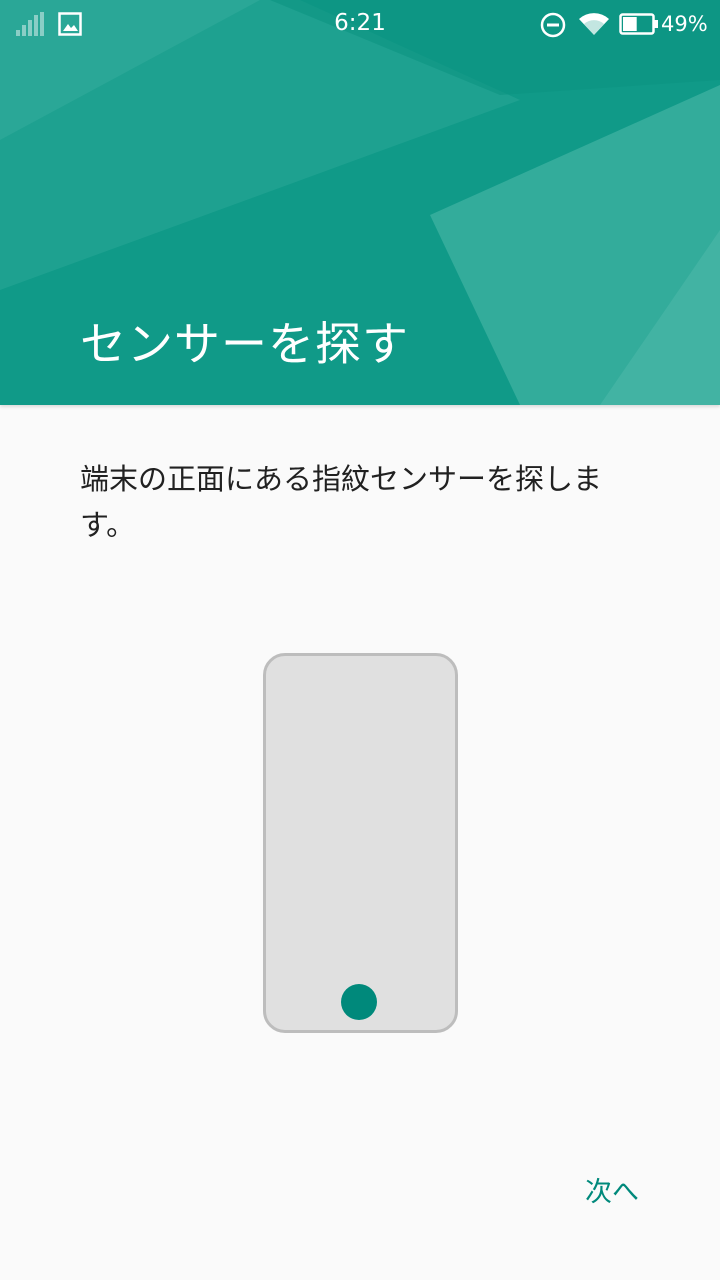 The image size is (720, 1280). I want to click on battery-percentage: 49%, so click(684, 24).